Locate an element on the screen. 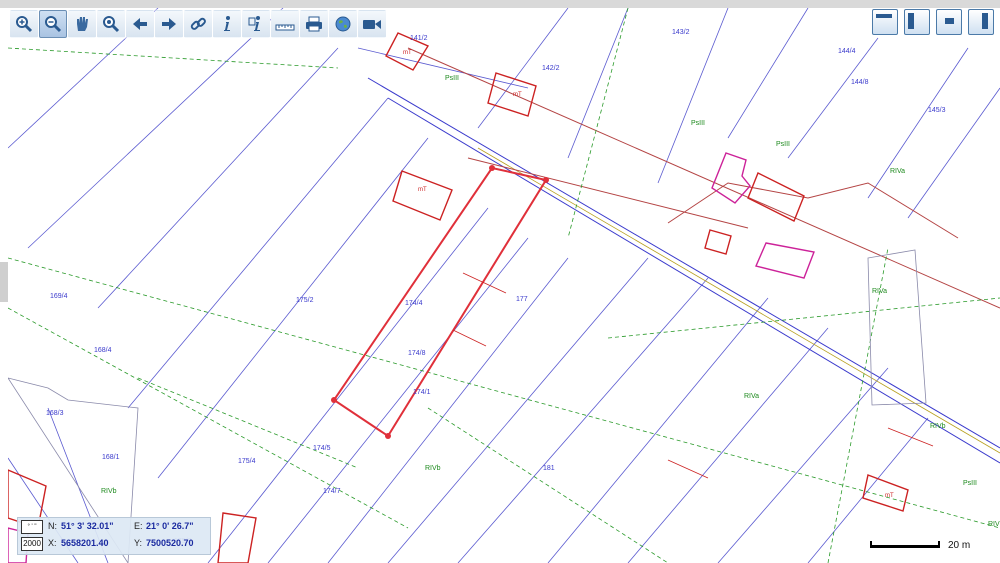 The width and height of the screenshot is (1000, 563). info-icon is located at coordinates (227, 24).